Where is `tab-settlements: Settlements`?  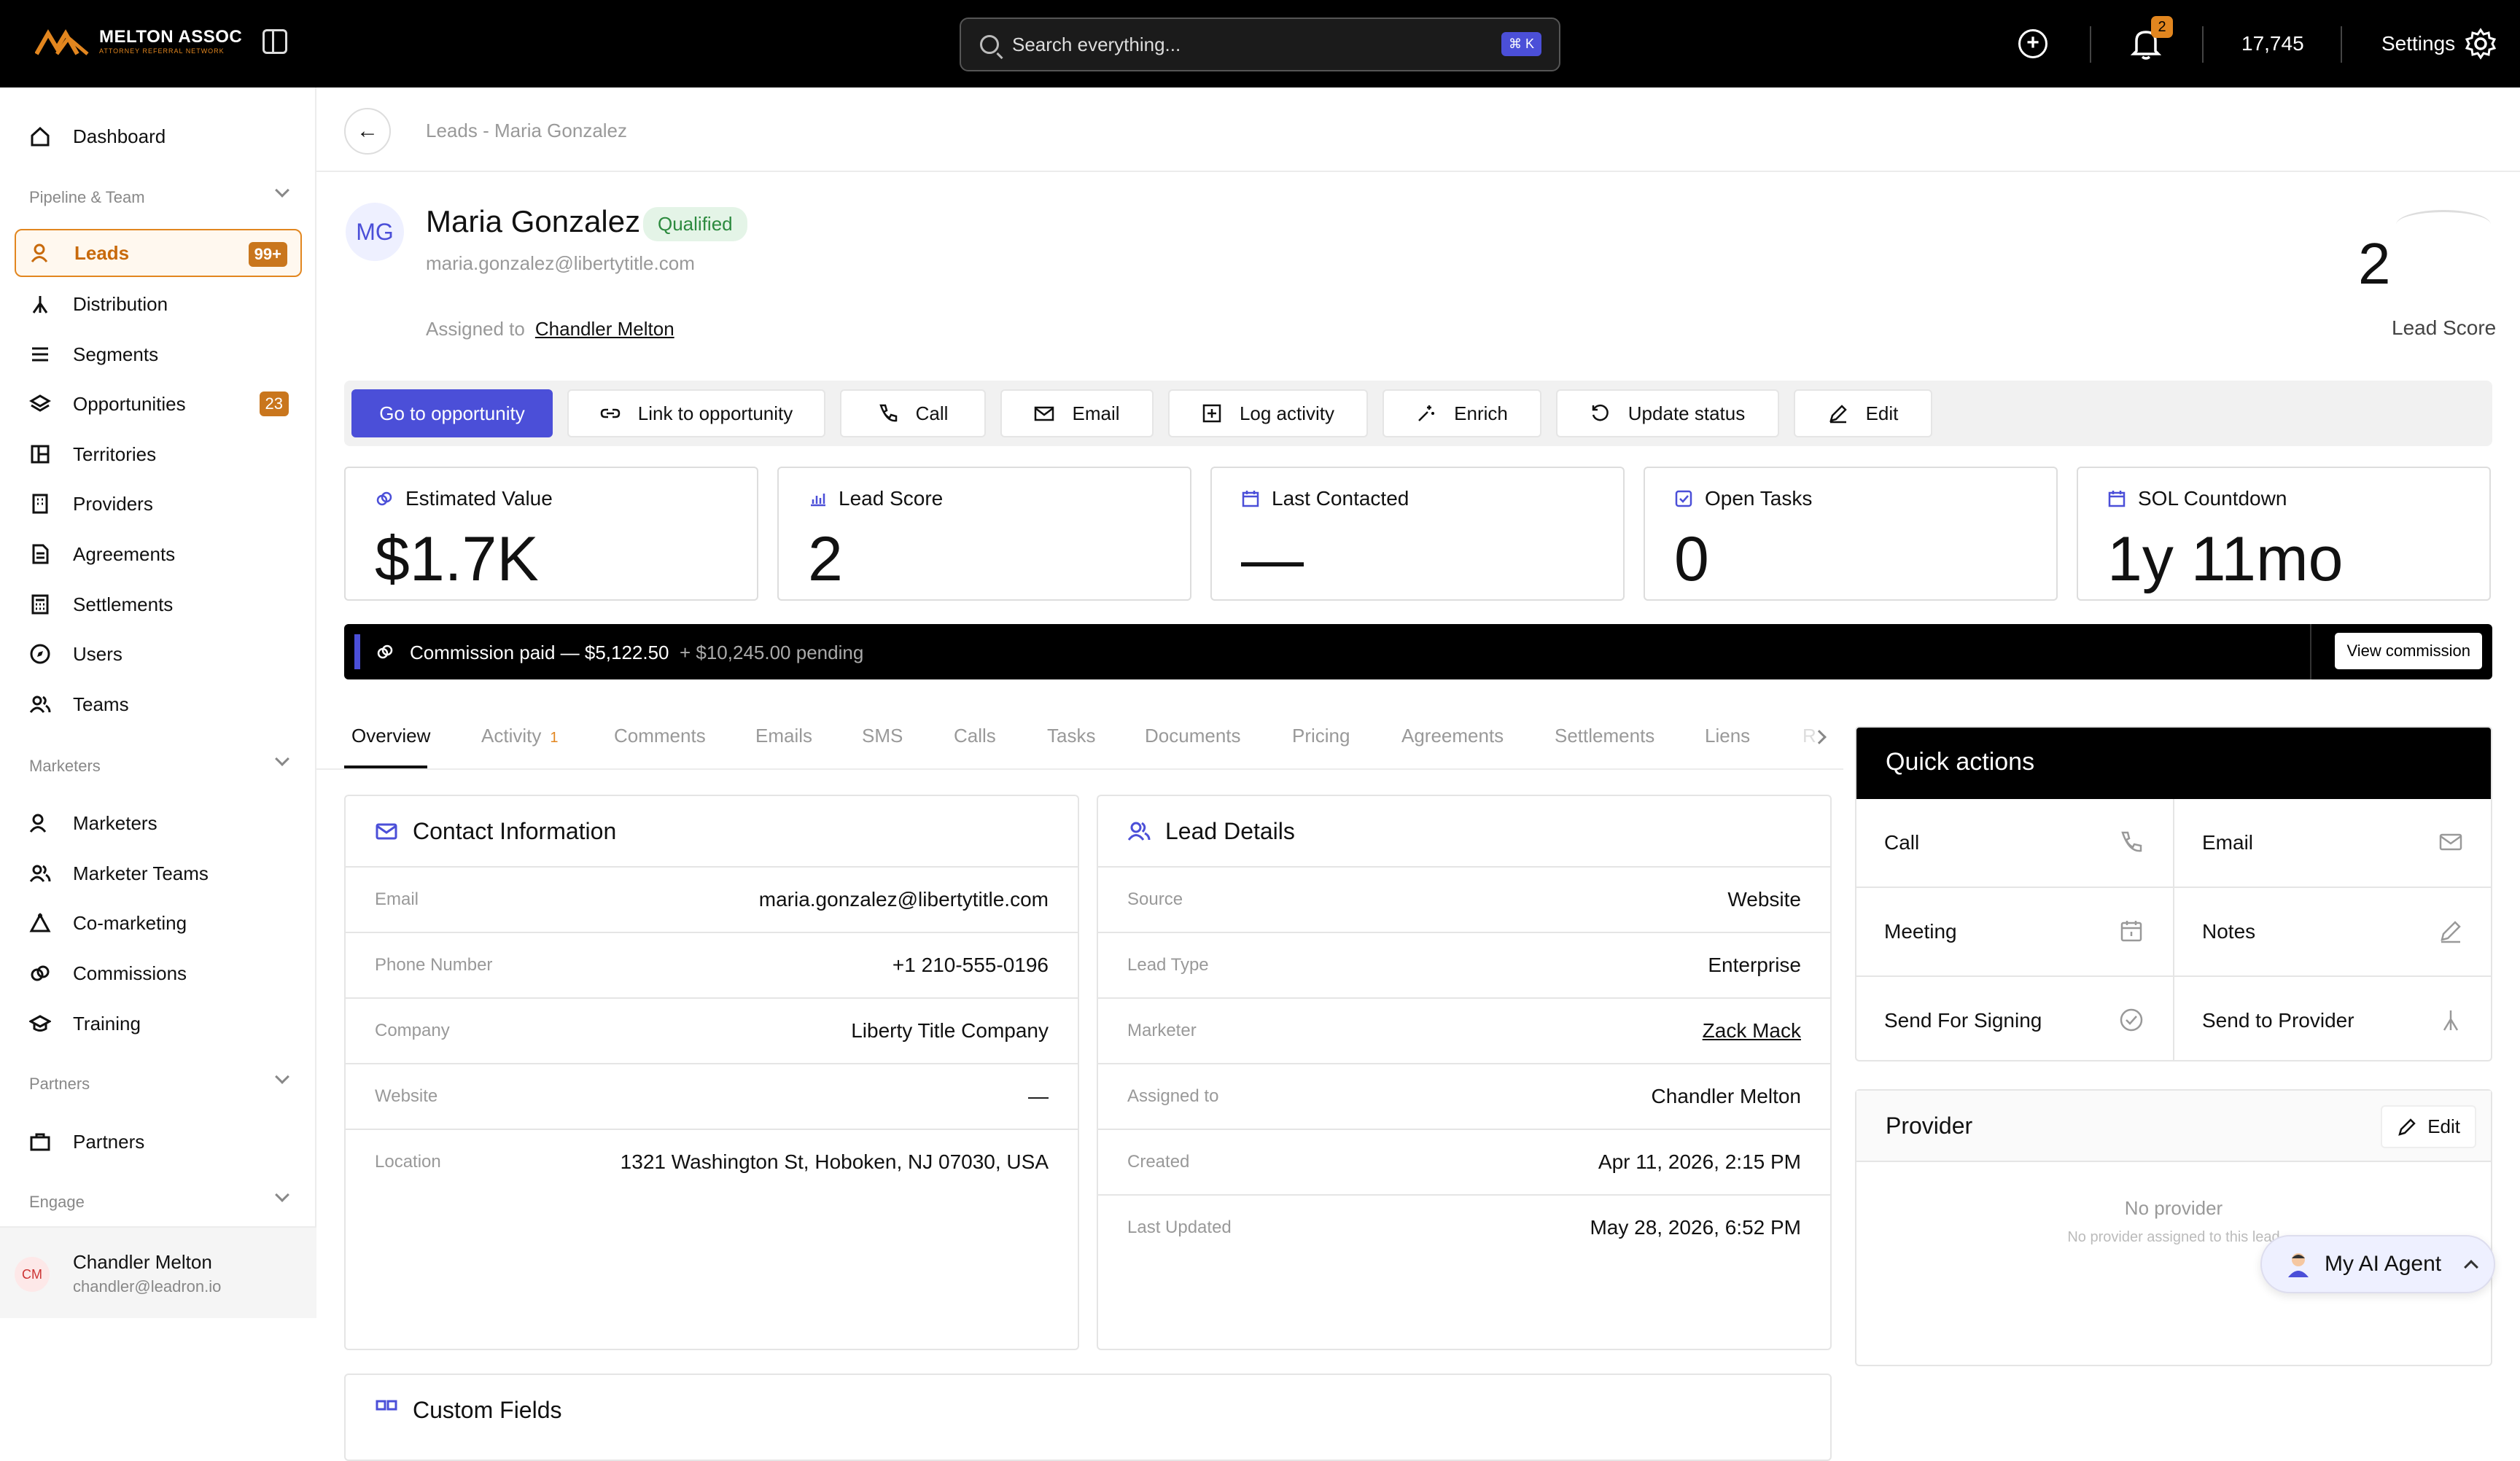 tab-settlements: Settlements is located at coordinates (1604, 736).